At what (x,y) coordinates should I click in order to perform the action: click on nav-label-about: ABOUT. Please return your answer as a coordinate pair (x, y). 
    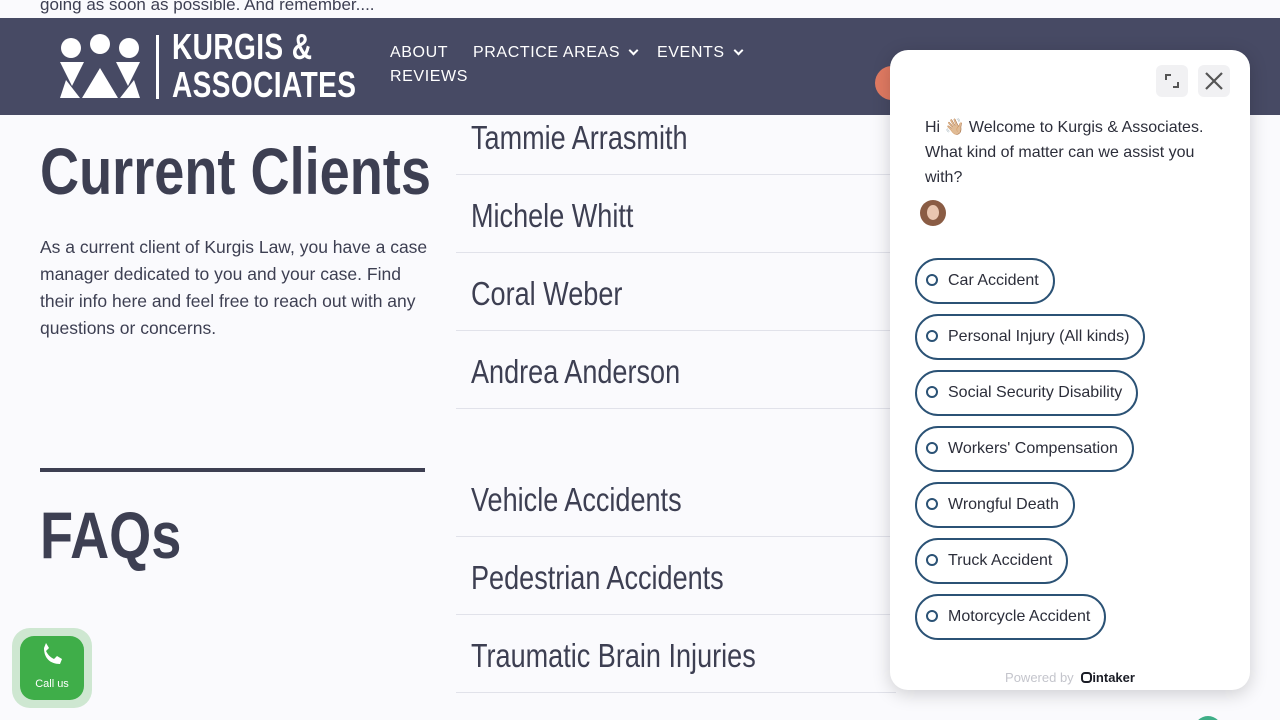
    Looking at the image, I should click on (419, 52).